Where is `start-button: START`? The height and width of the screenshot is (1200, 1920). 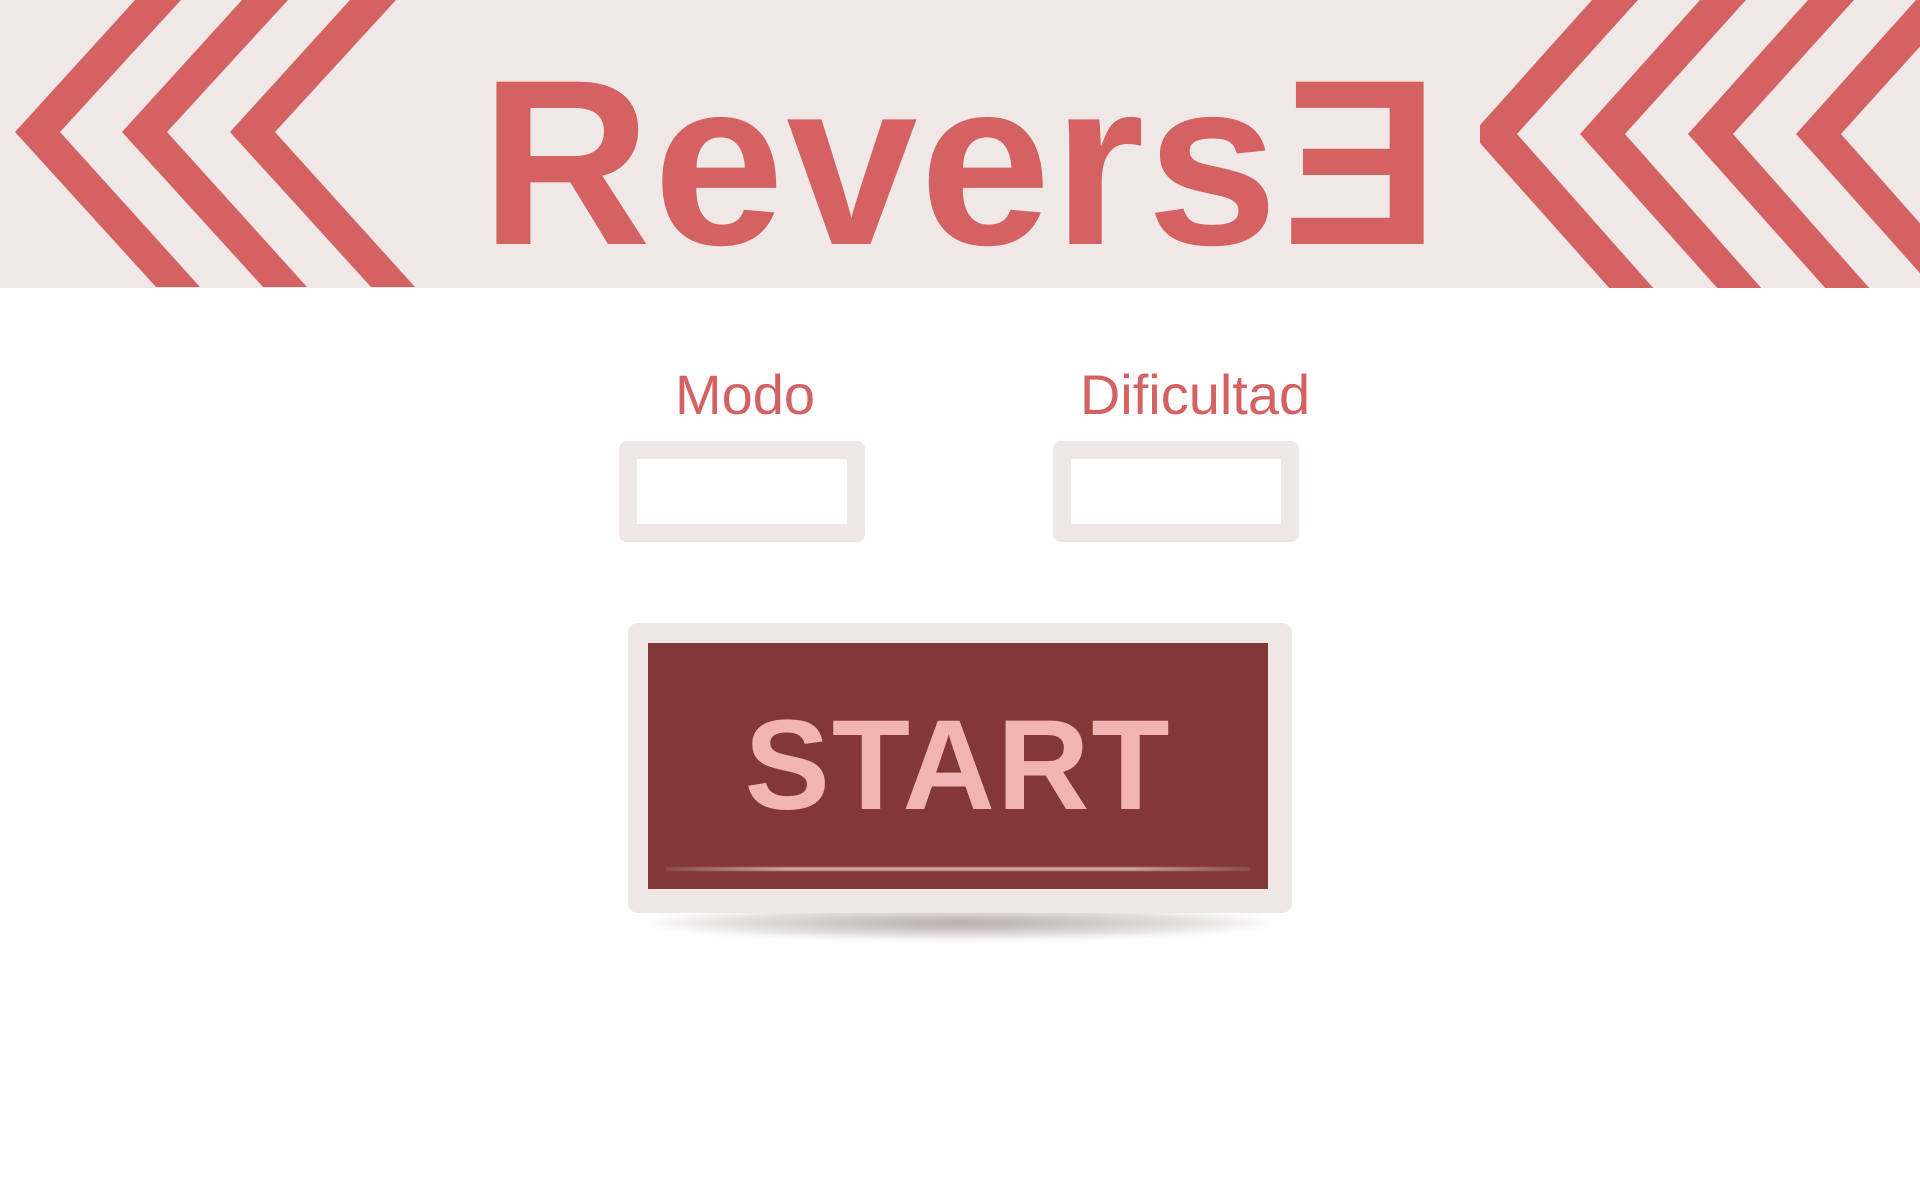
start-button: START is located at coordinates (960, 768).